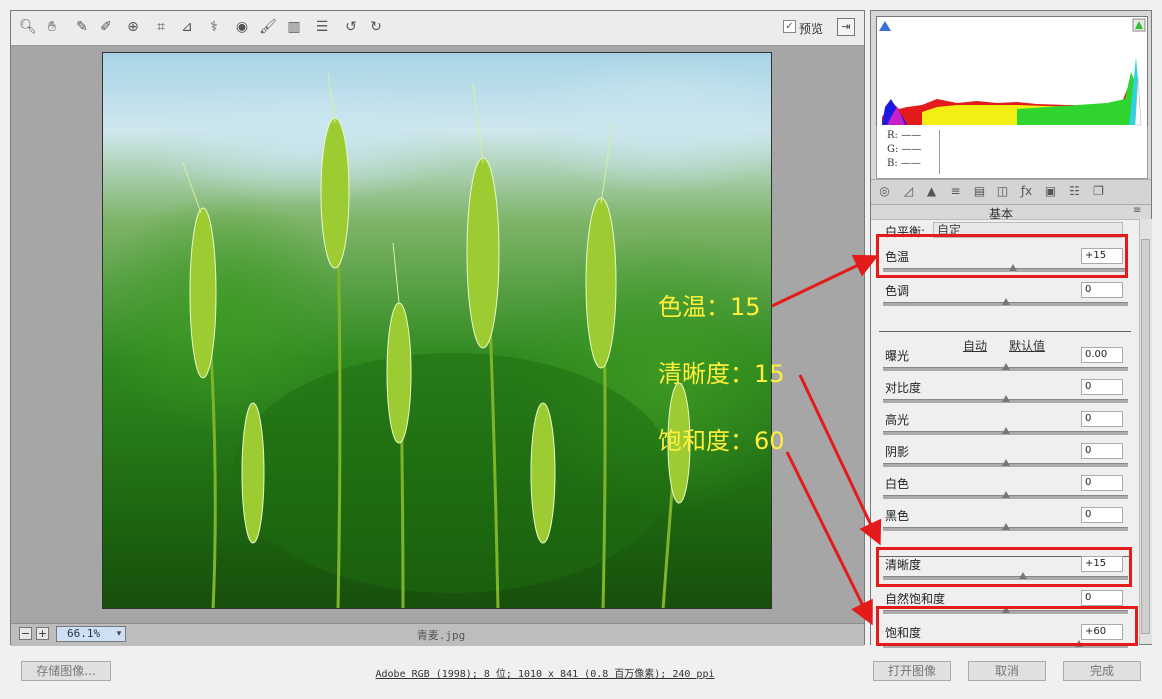 This screenshot has height=699, width=1162. I want to click on straighten-icon: ⊿, so click(187, 27).